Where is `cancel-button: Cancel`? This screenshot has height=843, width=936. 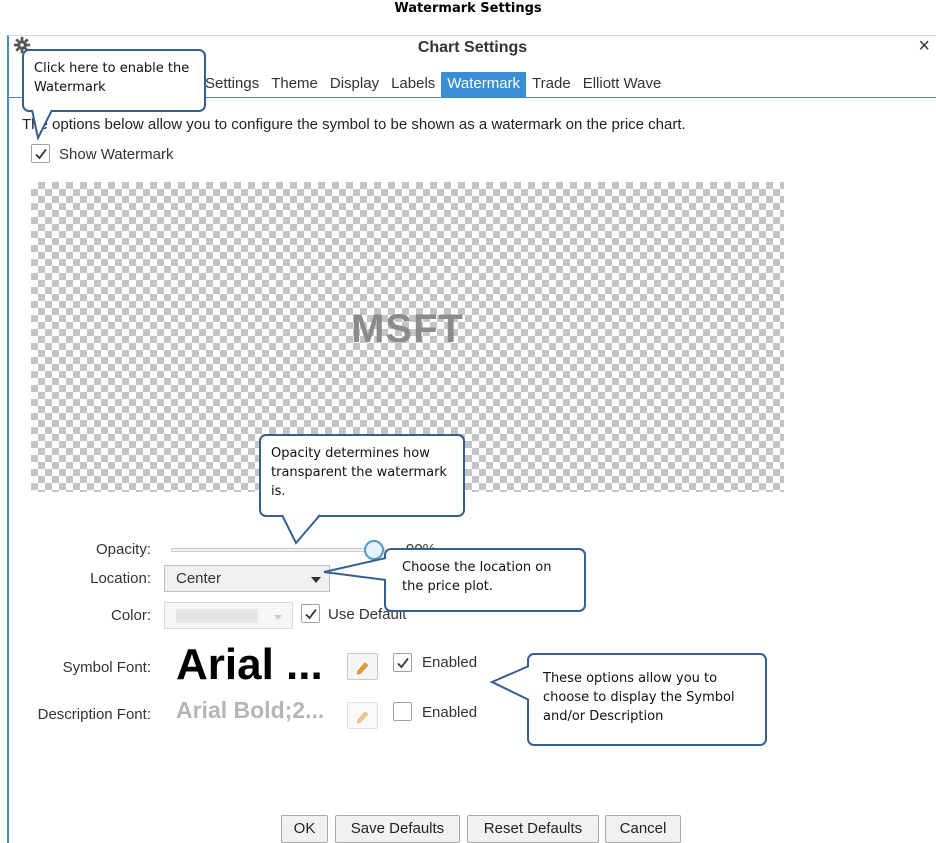
cancel-button: Cancel is located at coordinates (643, 829).